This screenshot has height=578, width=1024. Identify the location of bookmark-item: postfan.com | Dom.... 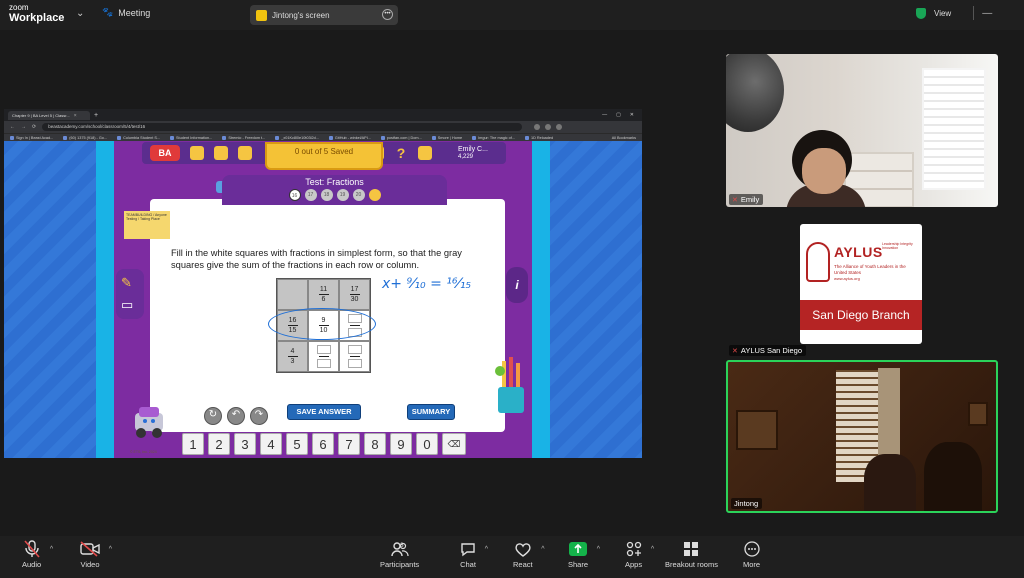
(401, 138).